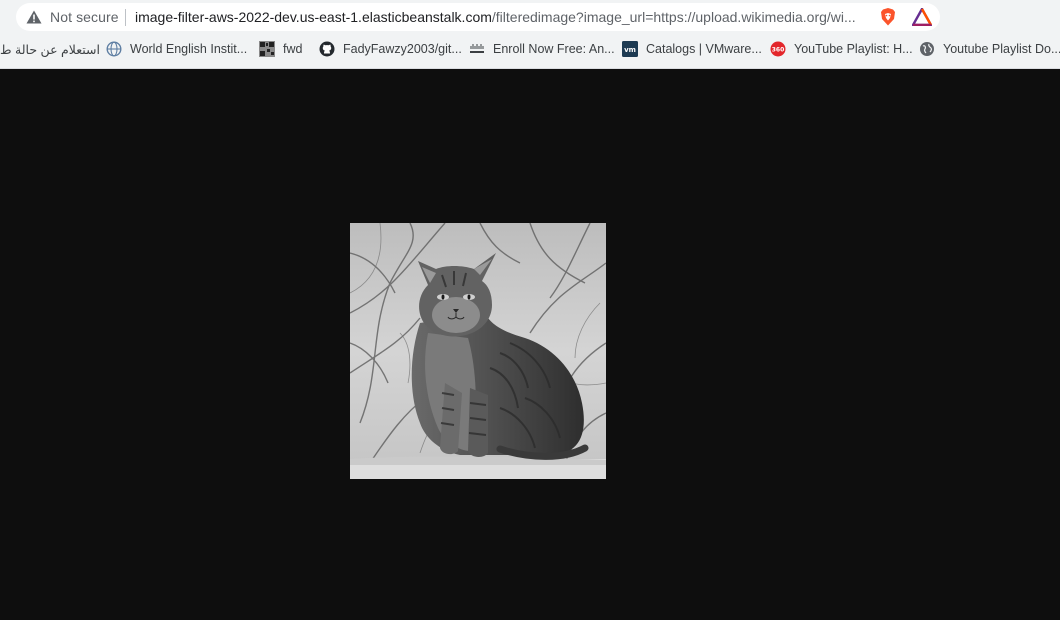  I want to click on 360-icon: 360, so click(778, 49).